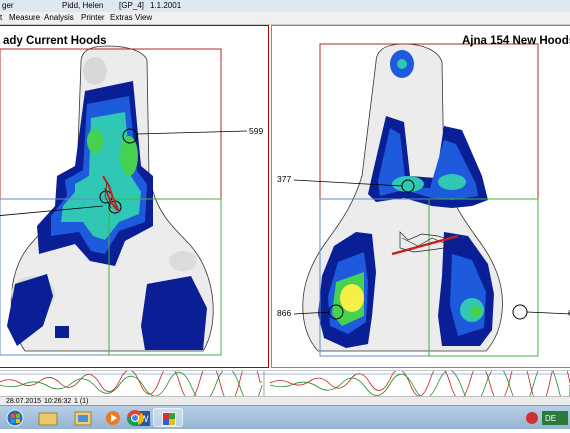 This screenshot has height=433, width=570. What do you see at coordinates (121, 18) in the screenshot?
I see `menu-item-extras: Extras` at bounding box center [121, 18].